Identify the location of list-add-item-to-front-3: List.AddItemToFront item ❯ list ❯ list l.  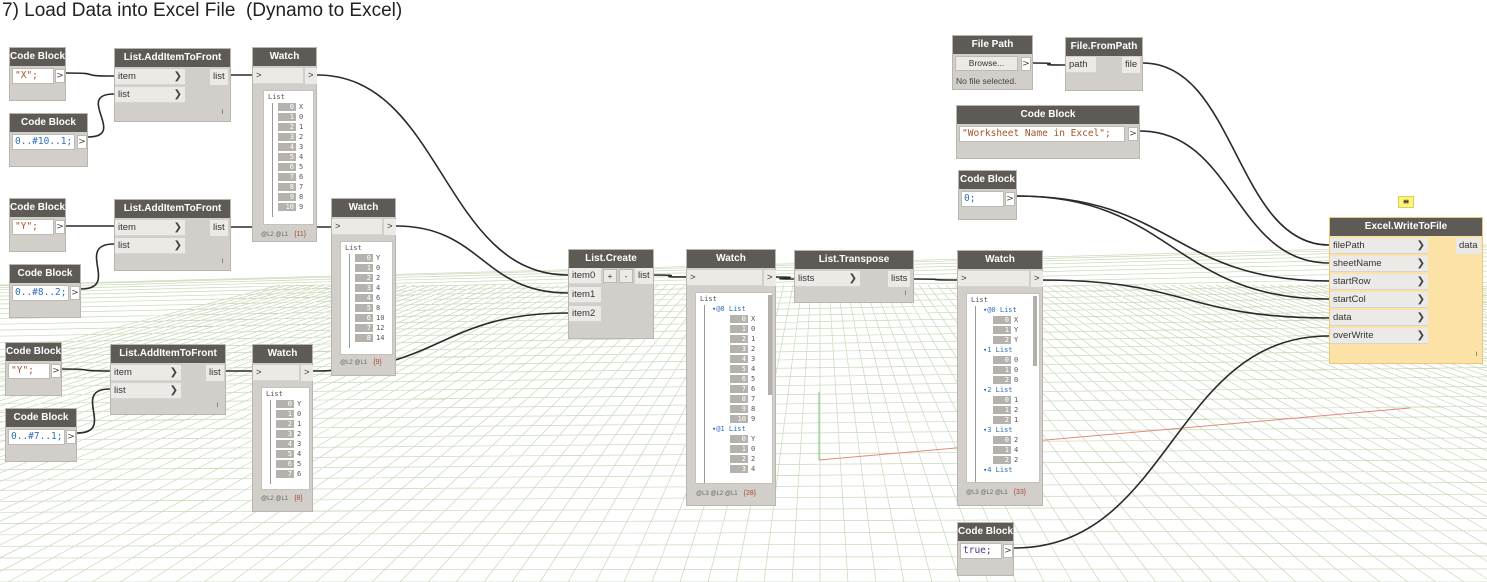
(168, 379).